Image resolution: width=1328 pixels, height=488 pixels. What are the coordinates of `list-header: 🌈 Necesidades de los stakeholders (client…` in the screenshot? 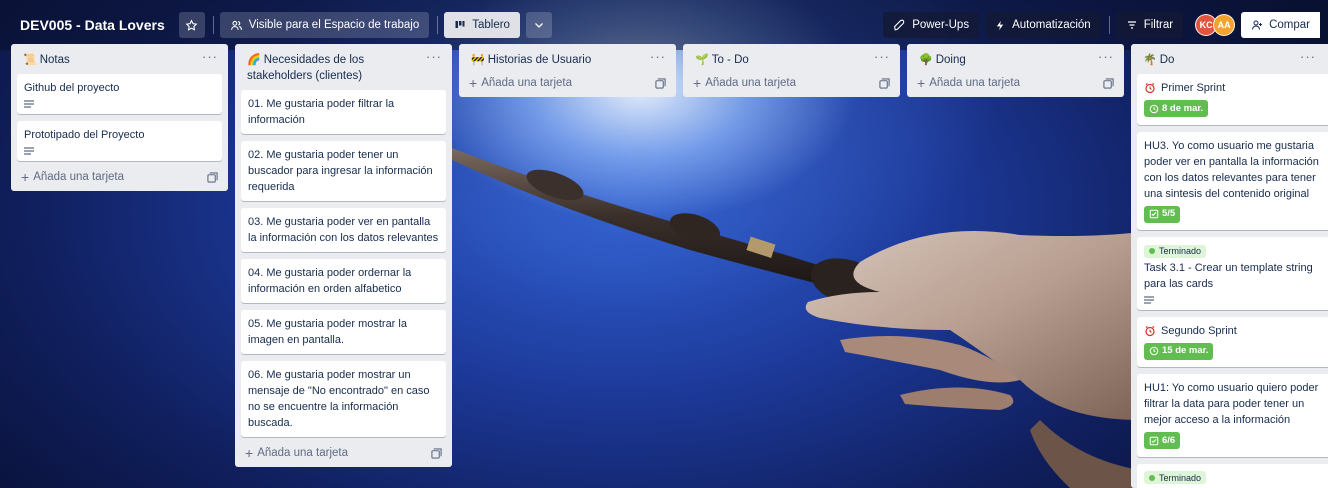 It's located at (343, 70).